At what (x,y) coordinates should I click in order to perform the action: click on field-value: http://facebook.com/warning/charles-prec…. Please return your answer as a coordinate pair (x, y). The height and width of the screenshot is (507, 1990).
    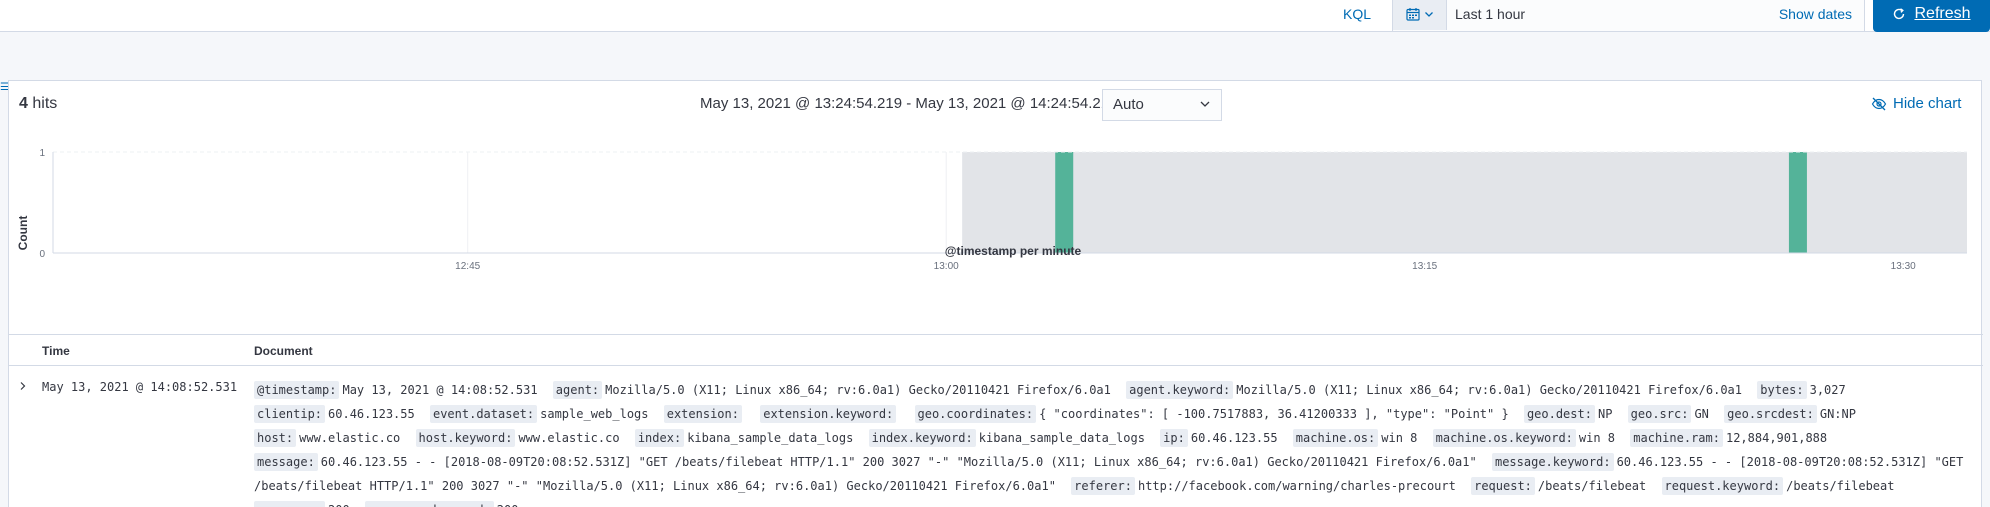
    Looking at the image, I should click on (1296, 486).